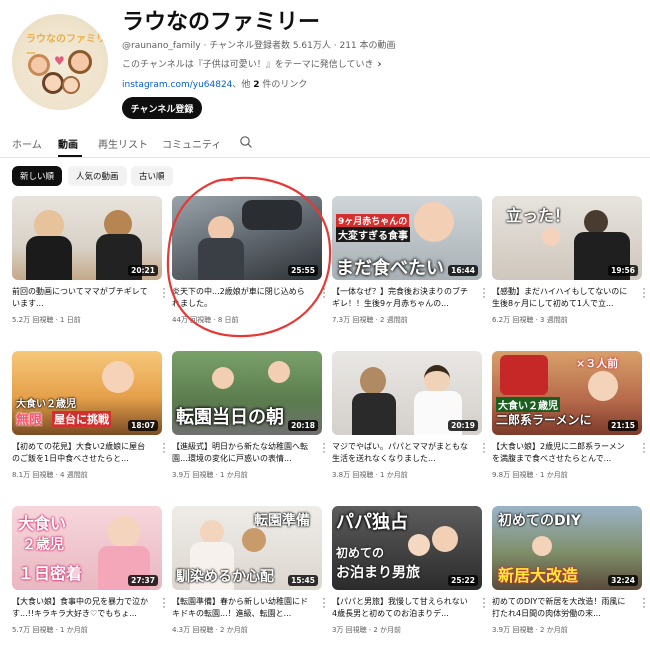  Describe the element at coordinates (567, 238) in the screenshot. I see `video-thumbnail: 立った！ 19:56` at that location.